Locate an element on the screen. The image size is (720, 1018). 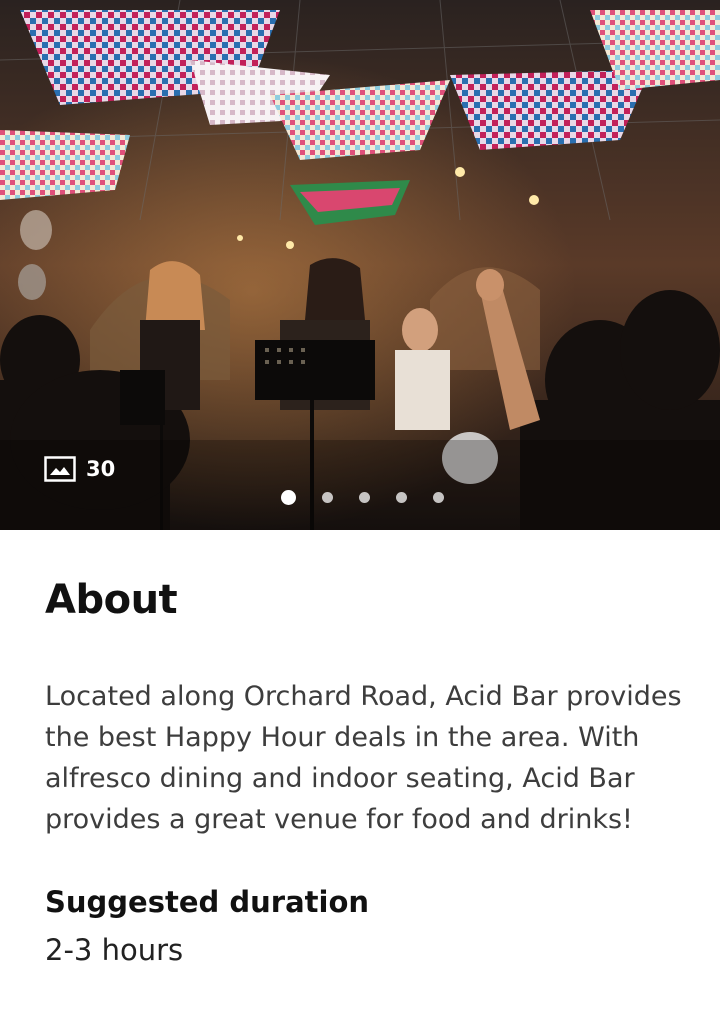
carousel-pagination is located at coordinates (360, 497).